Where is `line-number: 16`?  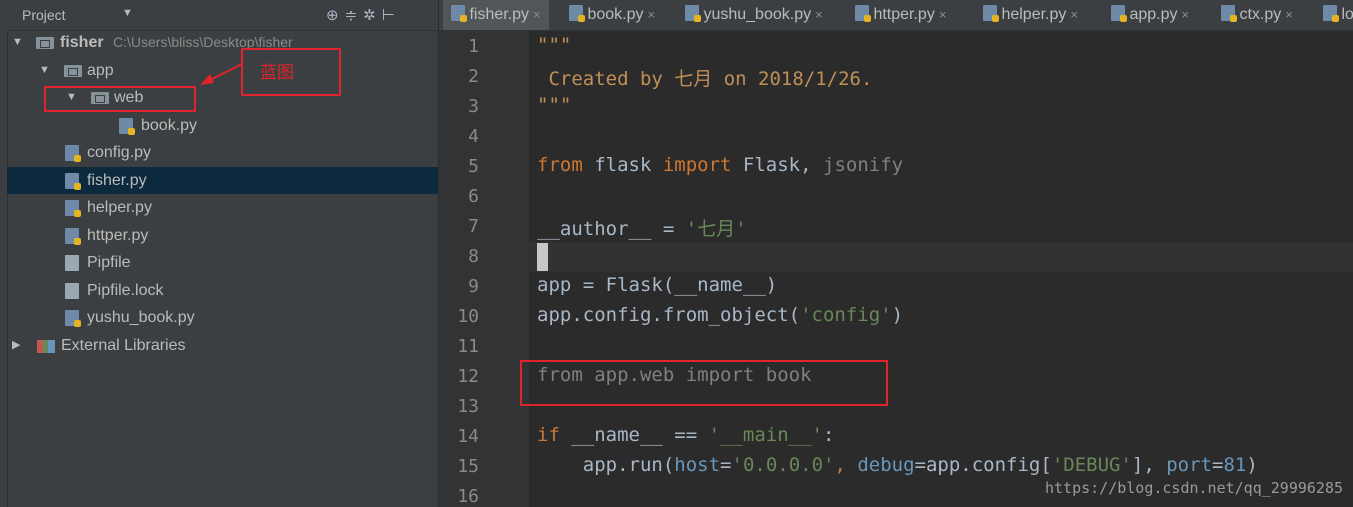
line-number: 16 is located at coordinates (468, 496).